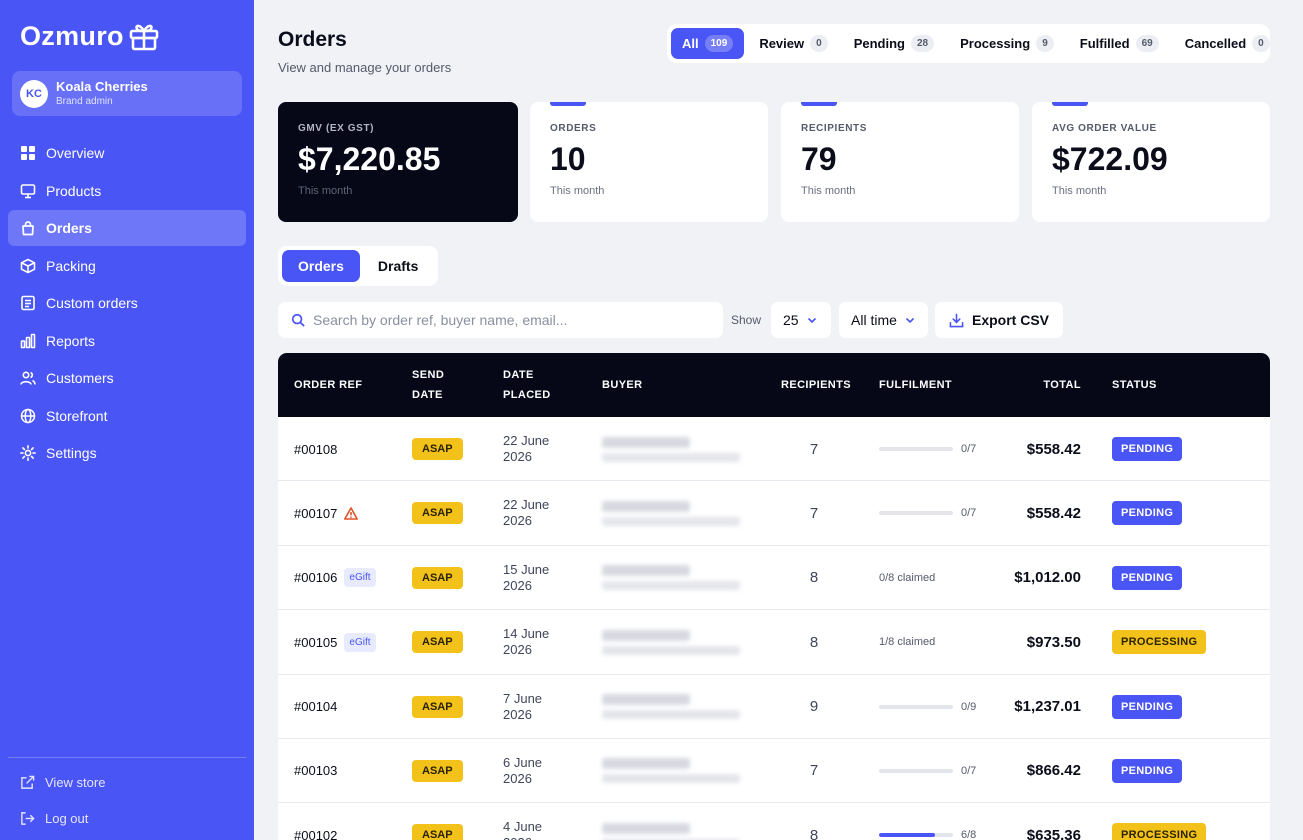  What do you see at coordinates (527, 385) in the screenshot?
I see `header-date-placed: DATE PLACED` at bounding box center [527, 385].